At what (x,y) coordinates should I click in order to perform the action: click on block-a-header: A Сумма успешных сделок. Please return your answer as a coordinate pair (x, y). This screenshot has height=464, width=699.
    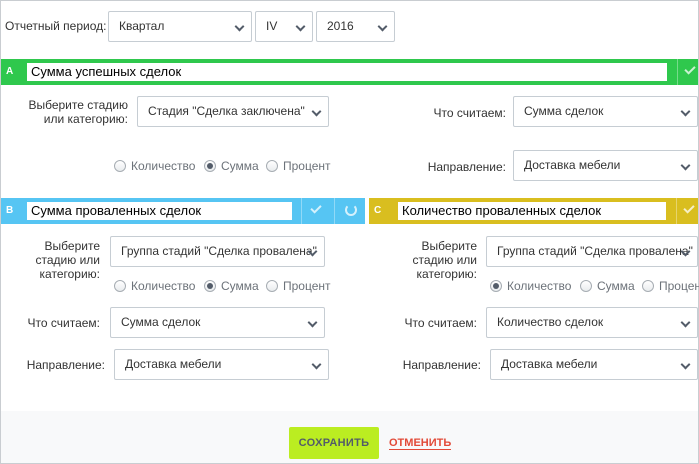
    Looking at the image, I should click on (349, 72).